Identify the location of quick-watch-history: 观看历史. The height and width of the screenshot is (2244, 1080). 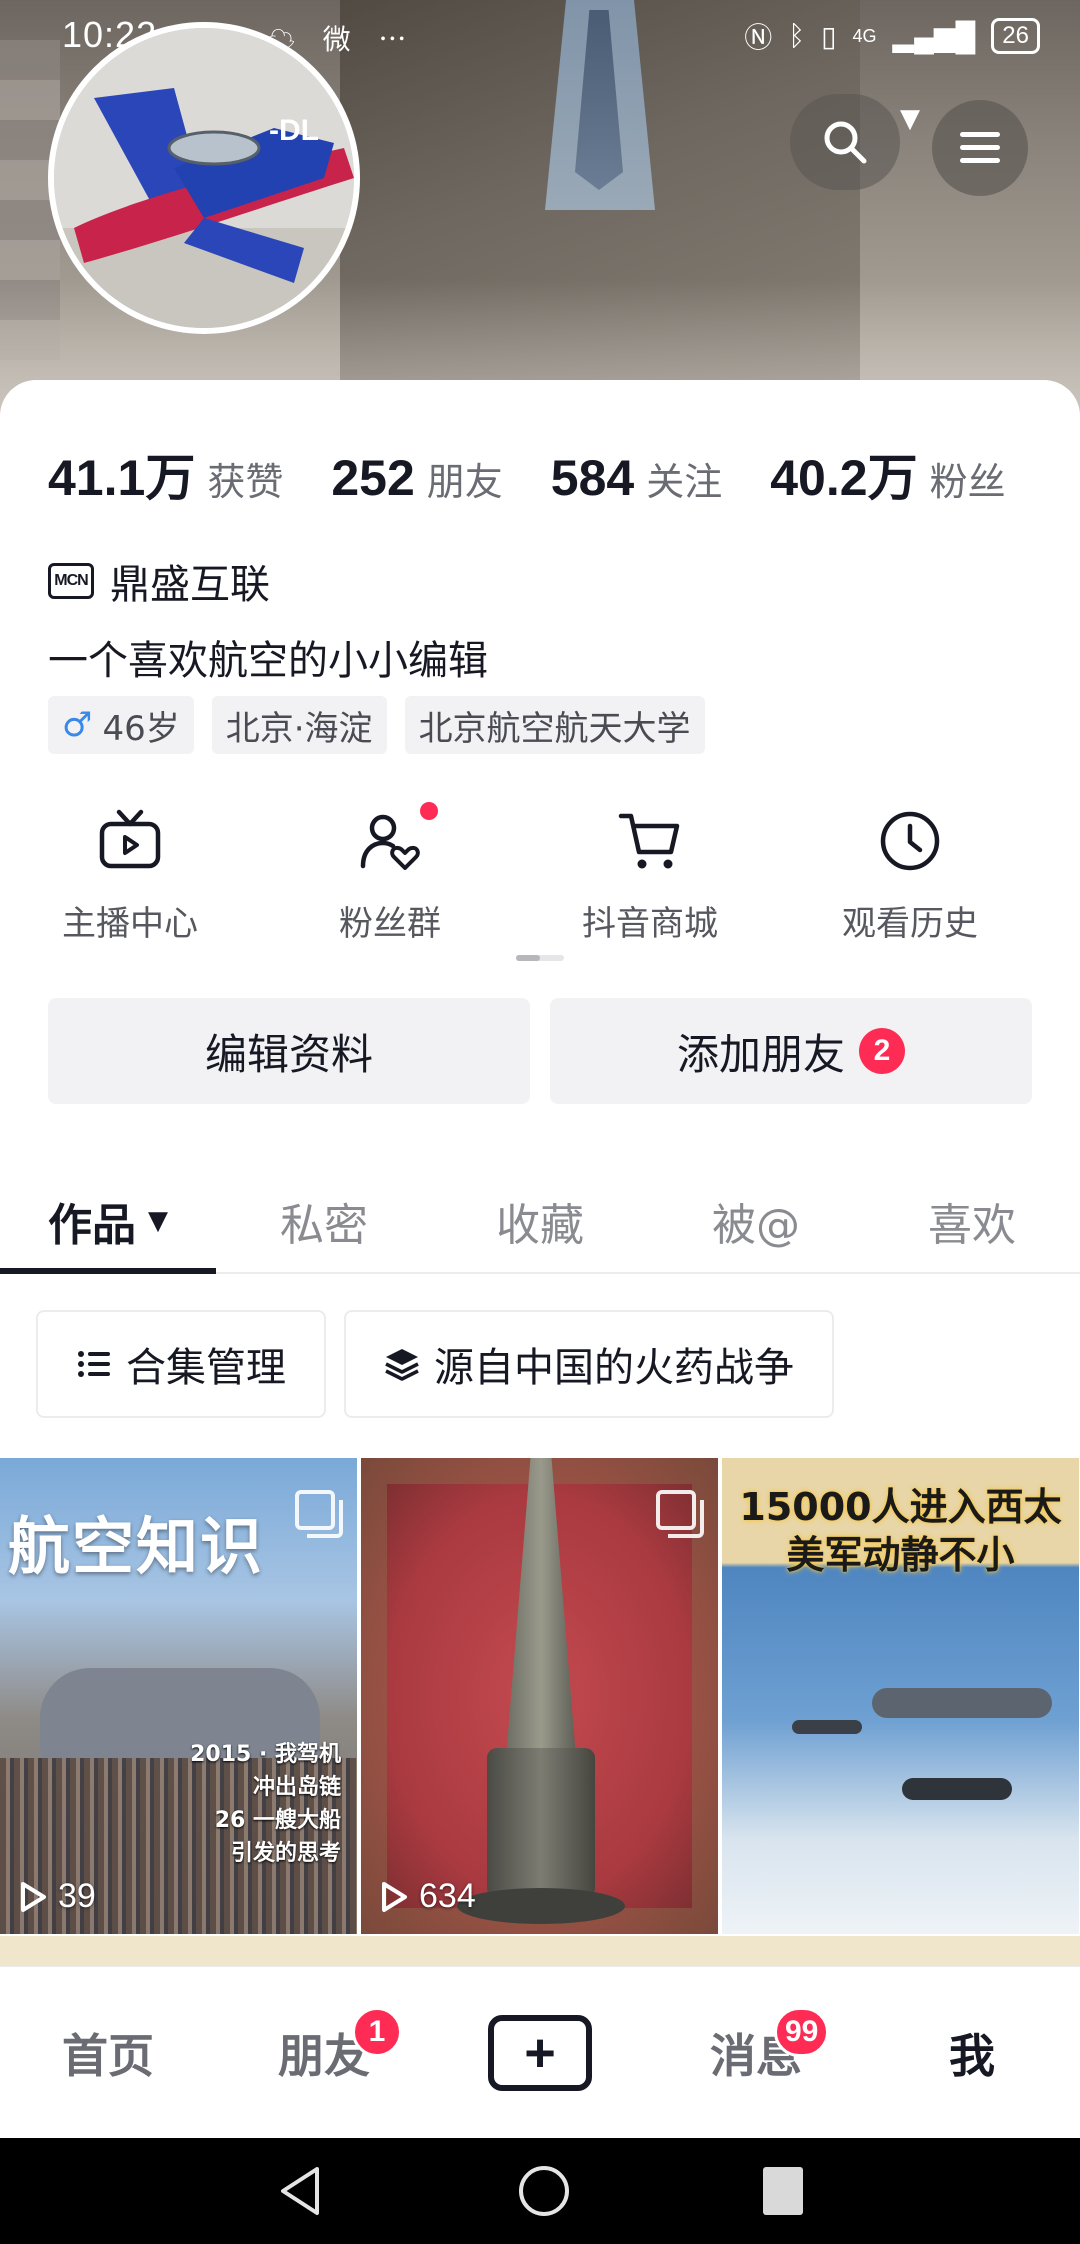
(910, 876).